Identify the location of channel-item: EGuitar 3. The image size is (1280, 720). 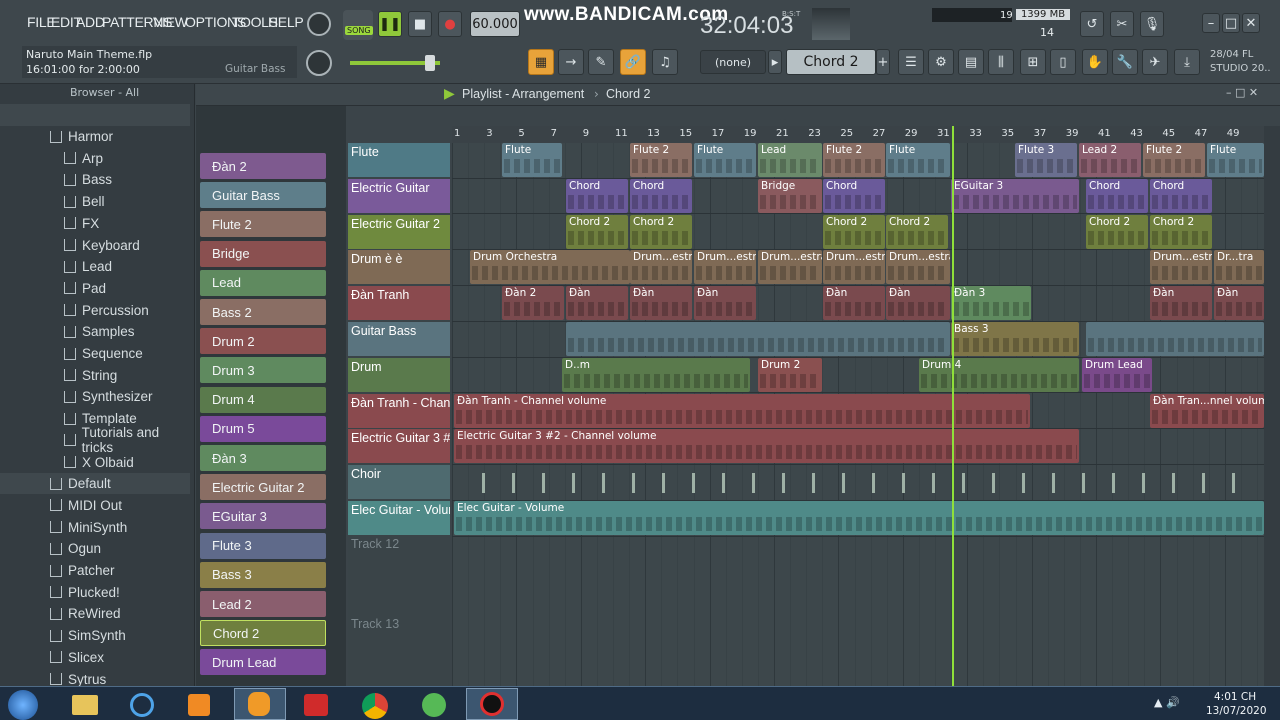
(263, 516).